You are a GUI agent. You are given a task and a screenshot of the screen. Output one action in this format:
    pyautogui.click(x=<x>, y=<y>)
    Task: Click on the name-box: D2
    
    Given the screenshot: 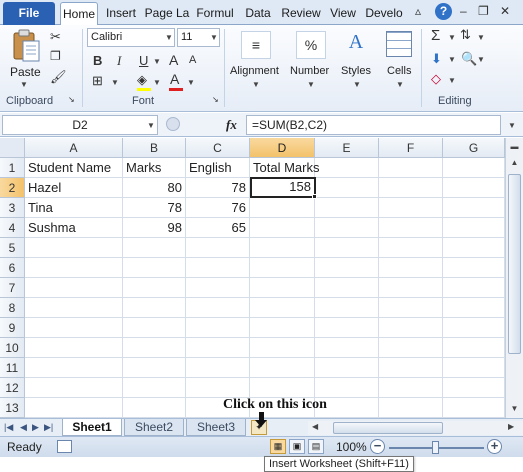 What is the action you would take?
    pyautogui.click(x=80, y=125)
    